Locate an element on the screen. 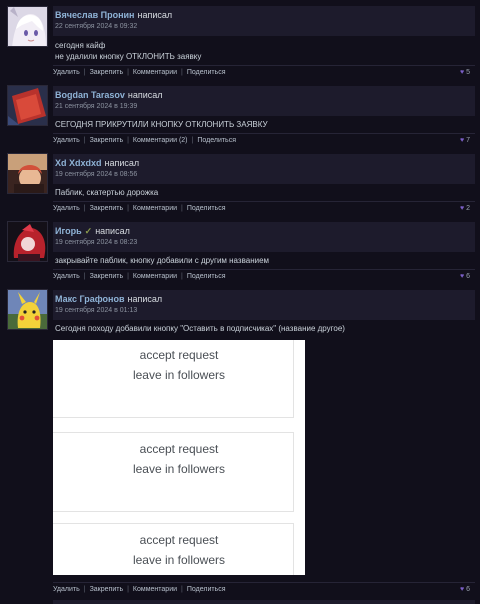 The height and width of the screenshot is (604, 480). verified-check-icon: ✓ is located at coordinates (88, 231).